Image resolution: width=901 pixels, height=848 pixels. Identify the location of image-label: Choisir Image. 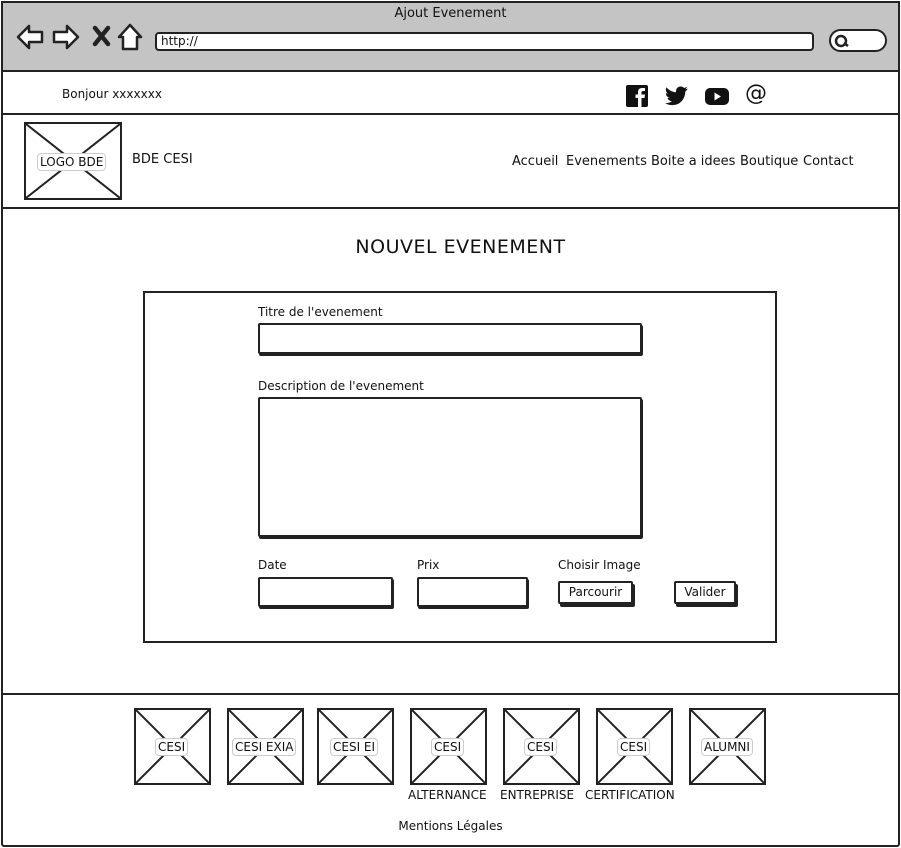
(599, 565).